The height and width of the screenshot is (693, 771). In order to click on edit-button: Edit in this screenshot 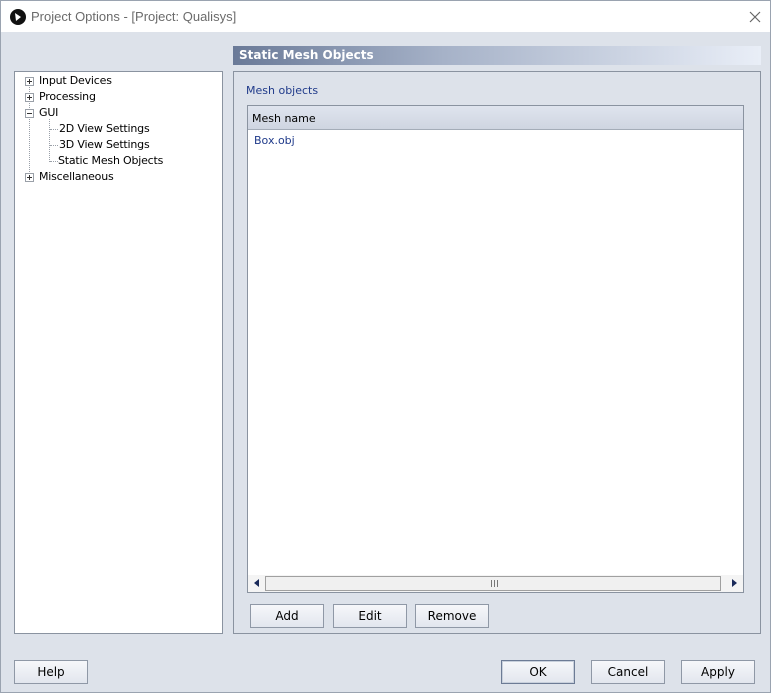, I will do `click(370, 616)`.